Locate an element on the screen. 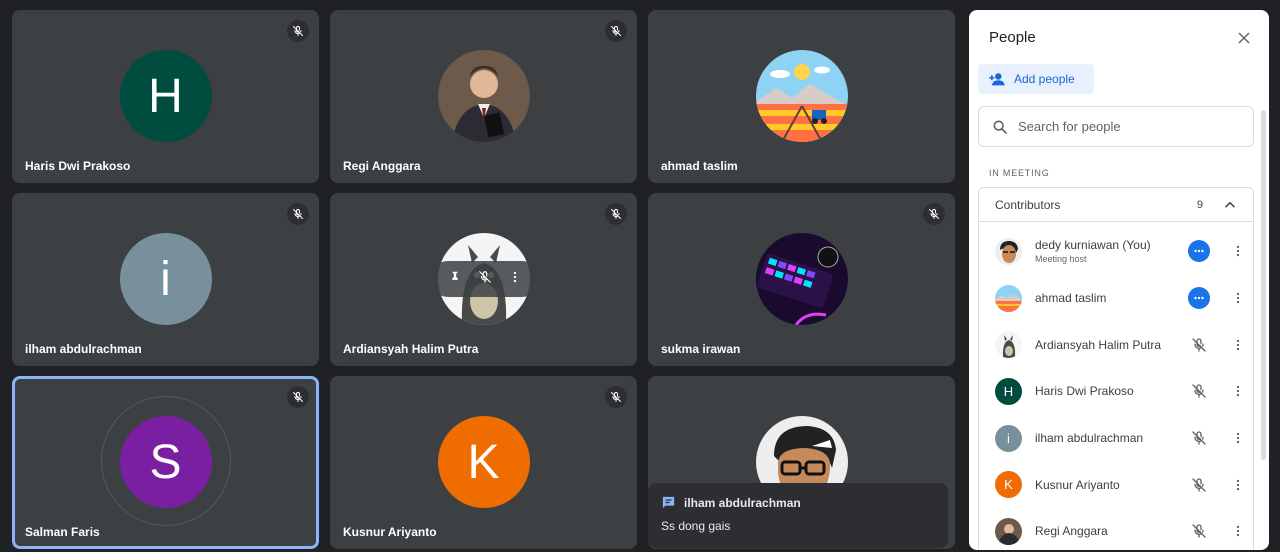 Image resolution: width=1280 pixels, height=552 pixels. list-item: H Haris Dwi Prakoso is located at coordinates (1116, 391).